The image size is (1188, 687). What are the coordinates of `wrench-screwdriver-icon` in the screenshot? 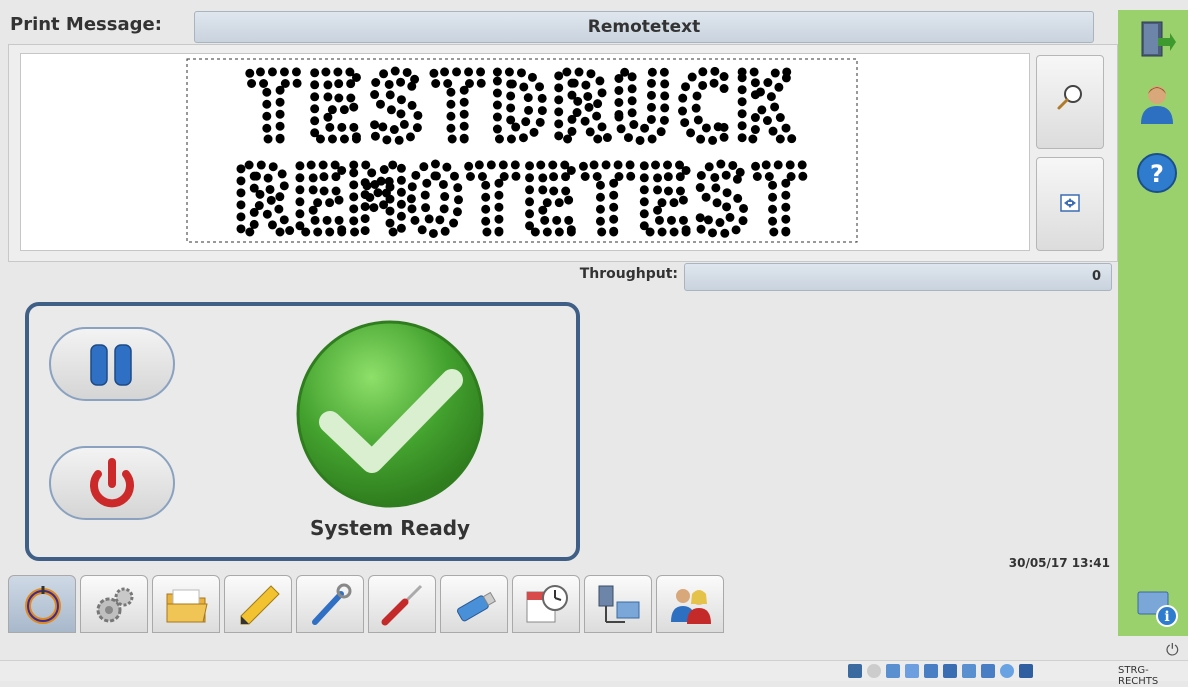 It's located at (332, 604).